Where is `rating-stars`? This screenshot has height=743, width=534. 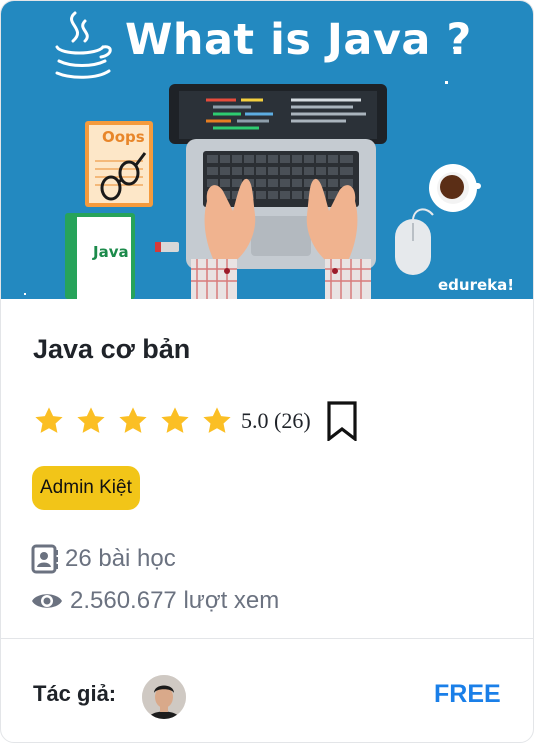
rating-stars is located at coordinates (138, 421).